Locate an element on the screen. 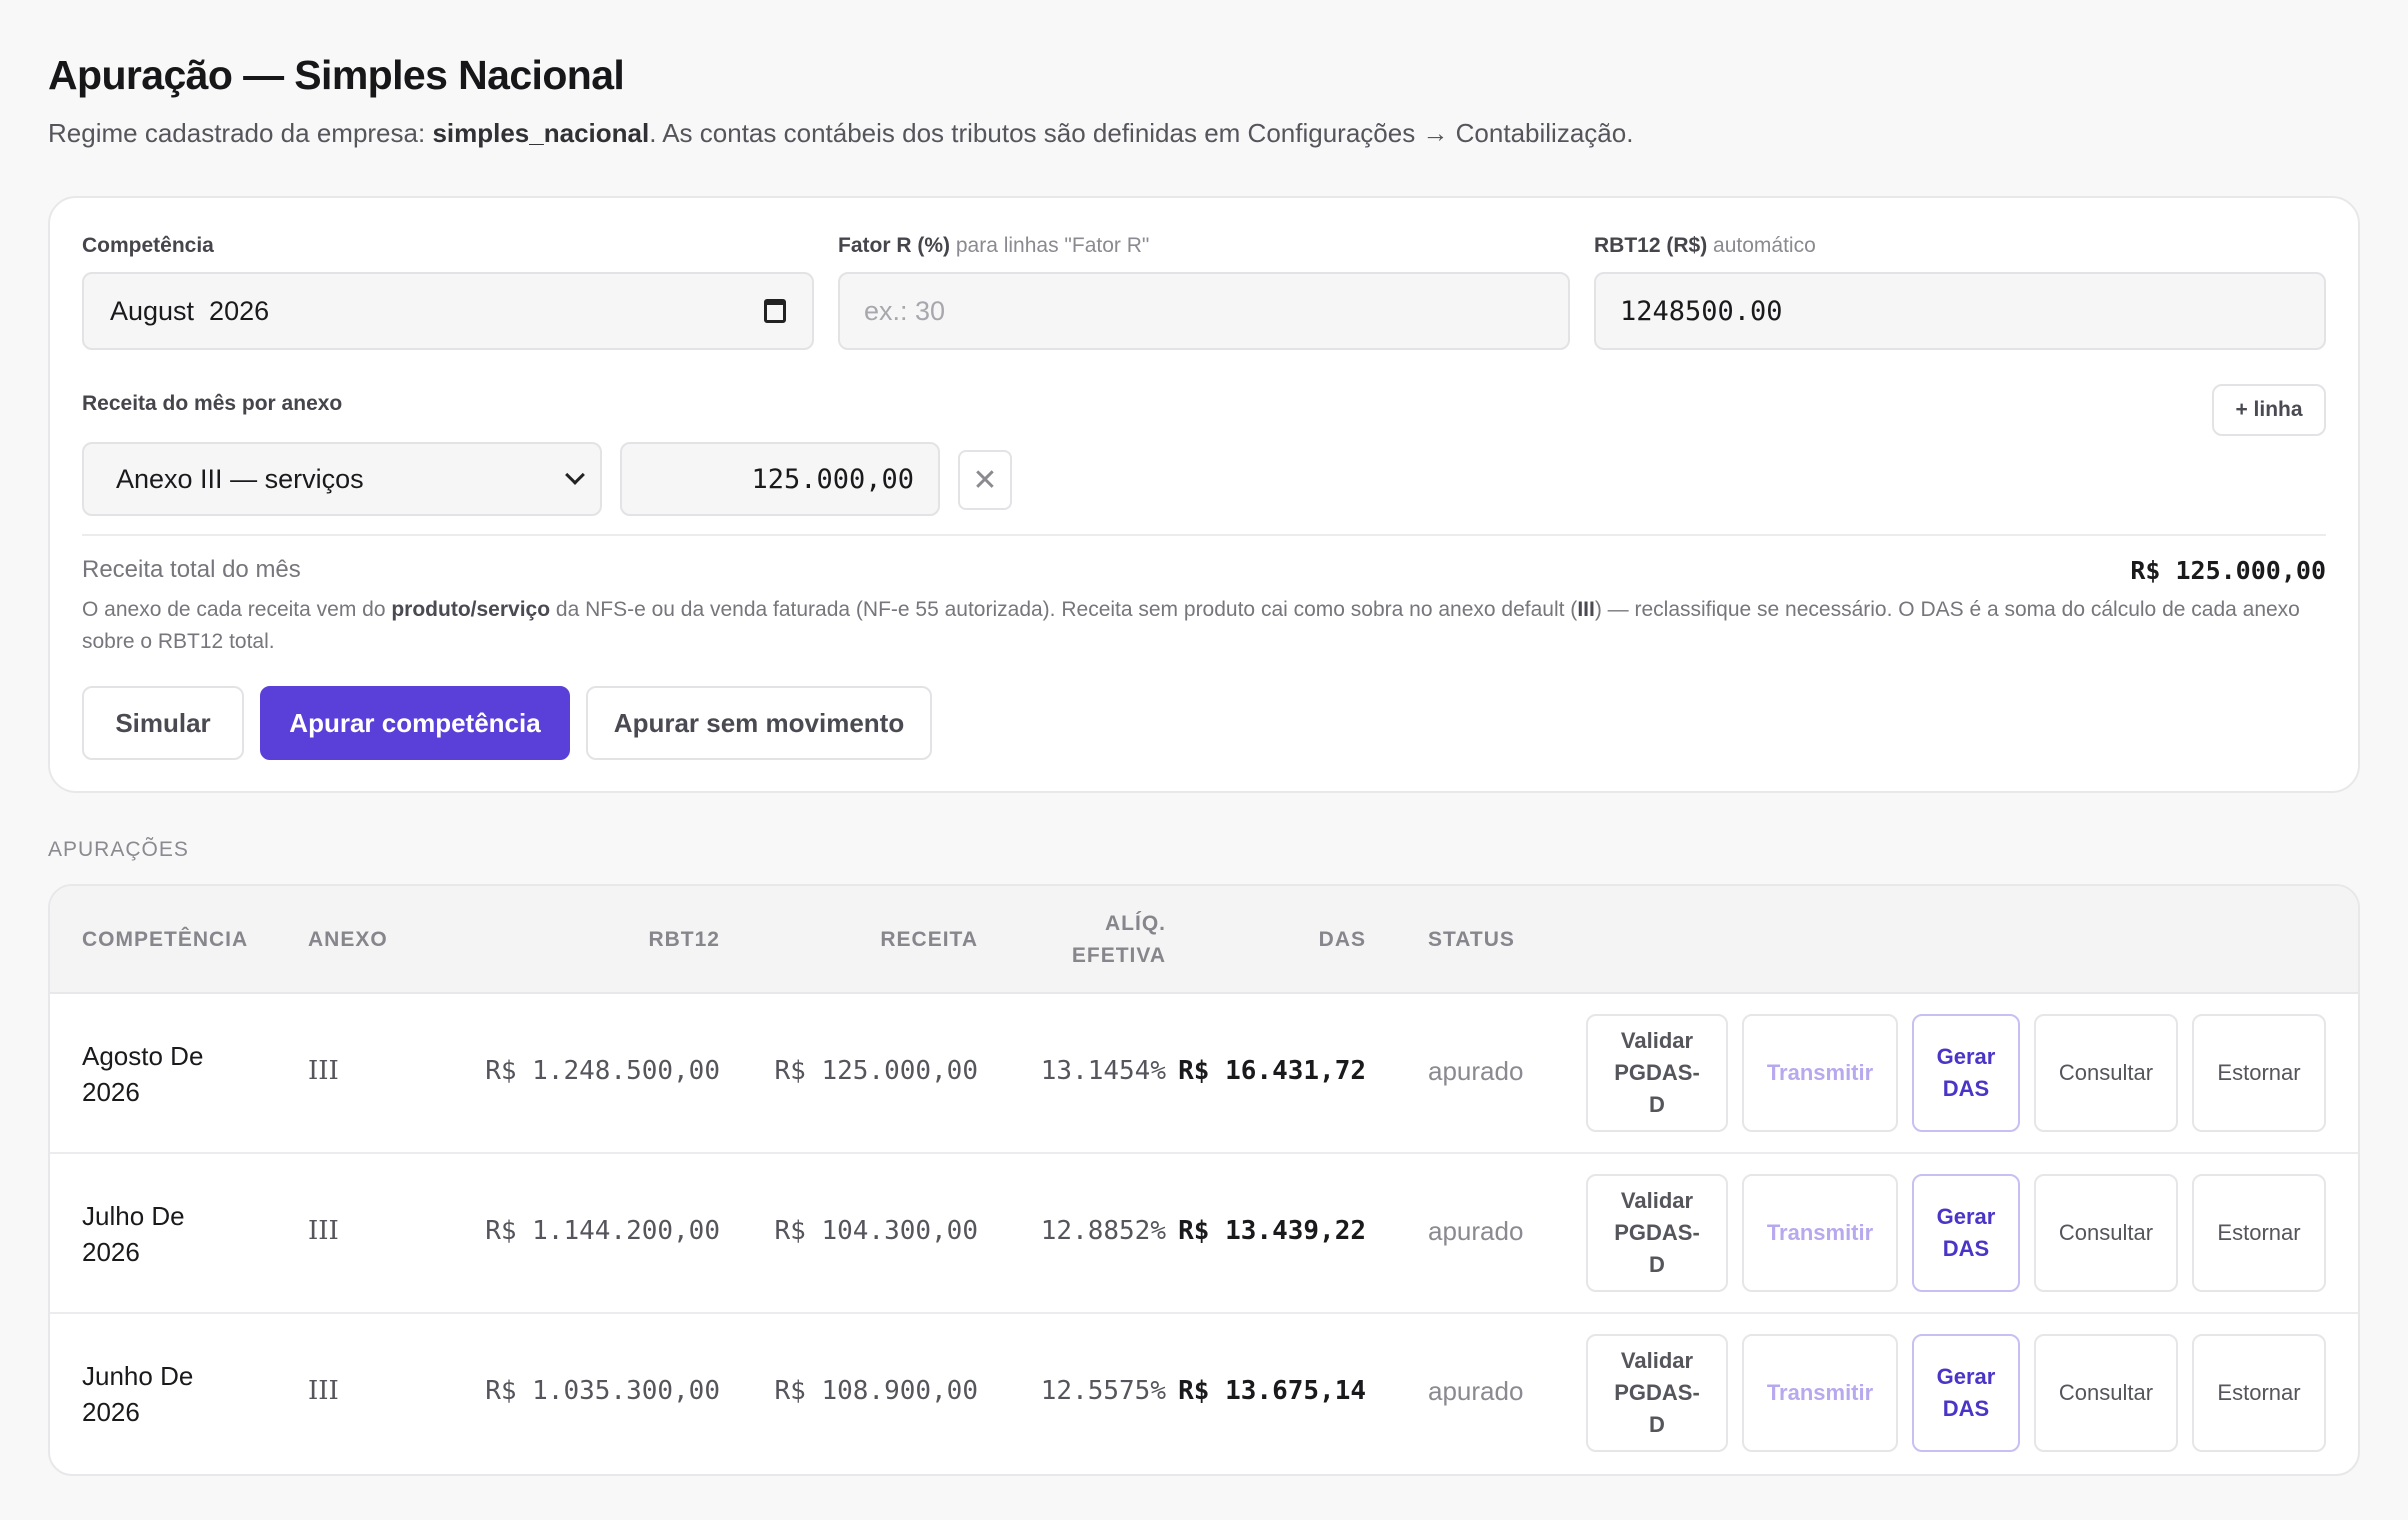  subtitle-prefix: Regime cadastrado da empresa: is located at coordinates (240, 133).